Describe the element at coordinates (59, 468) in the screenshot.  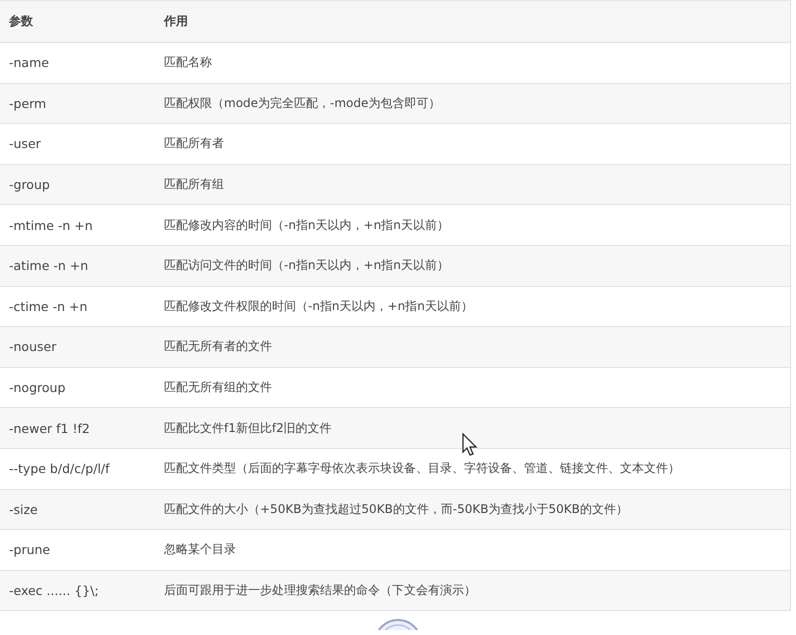
I see `table-cell-text: --type b/d/c/p/l/f` at that location.